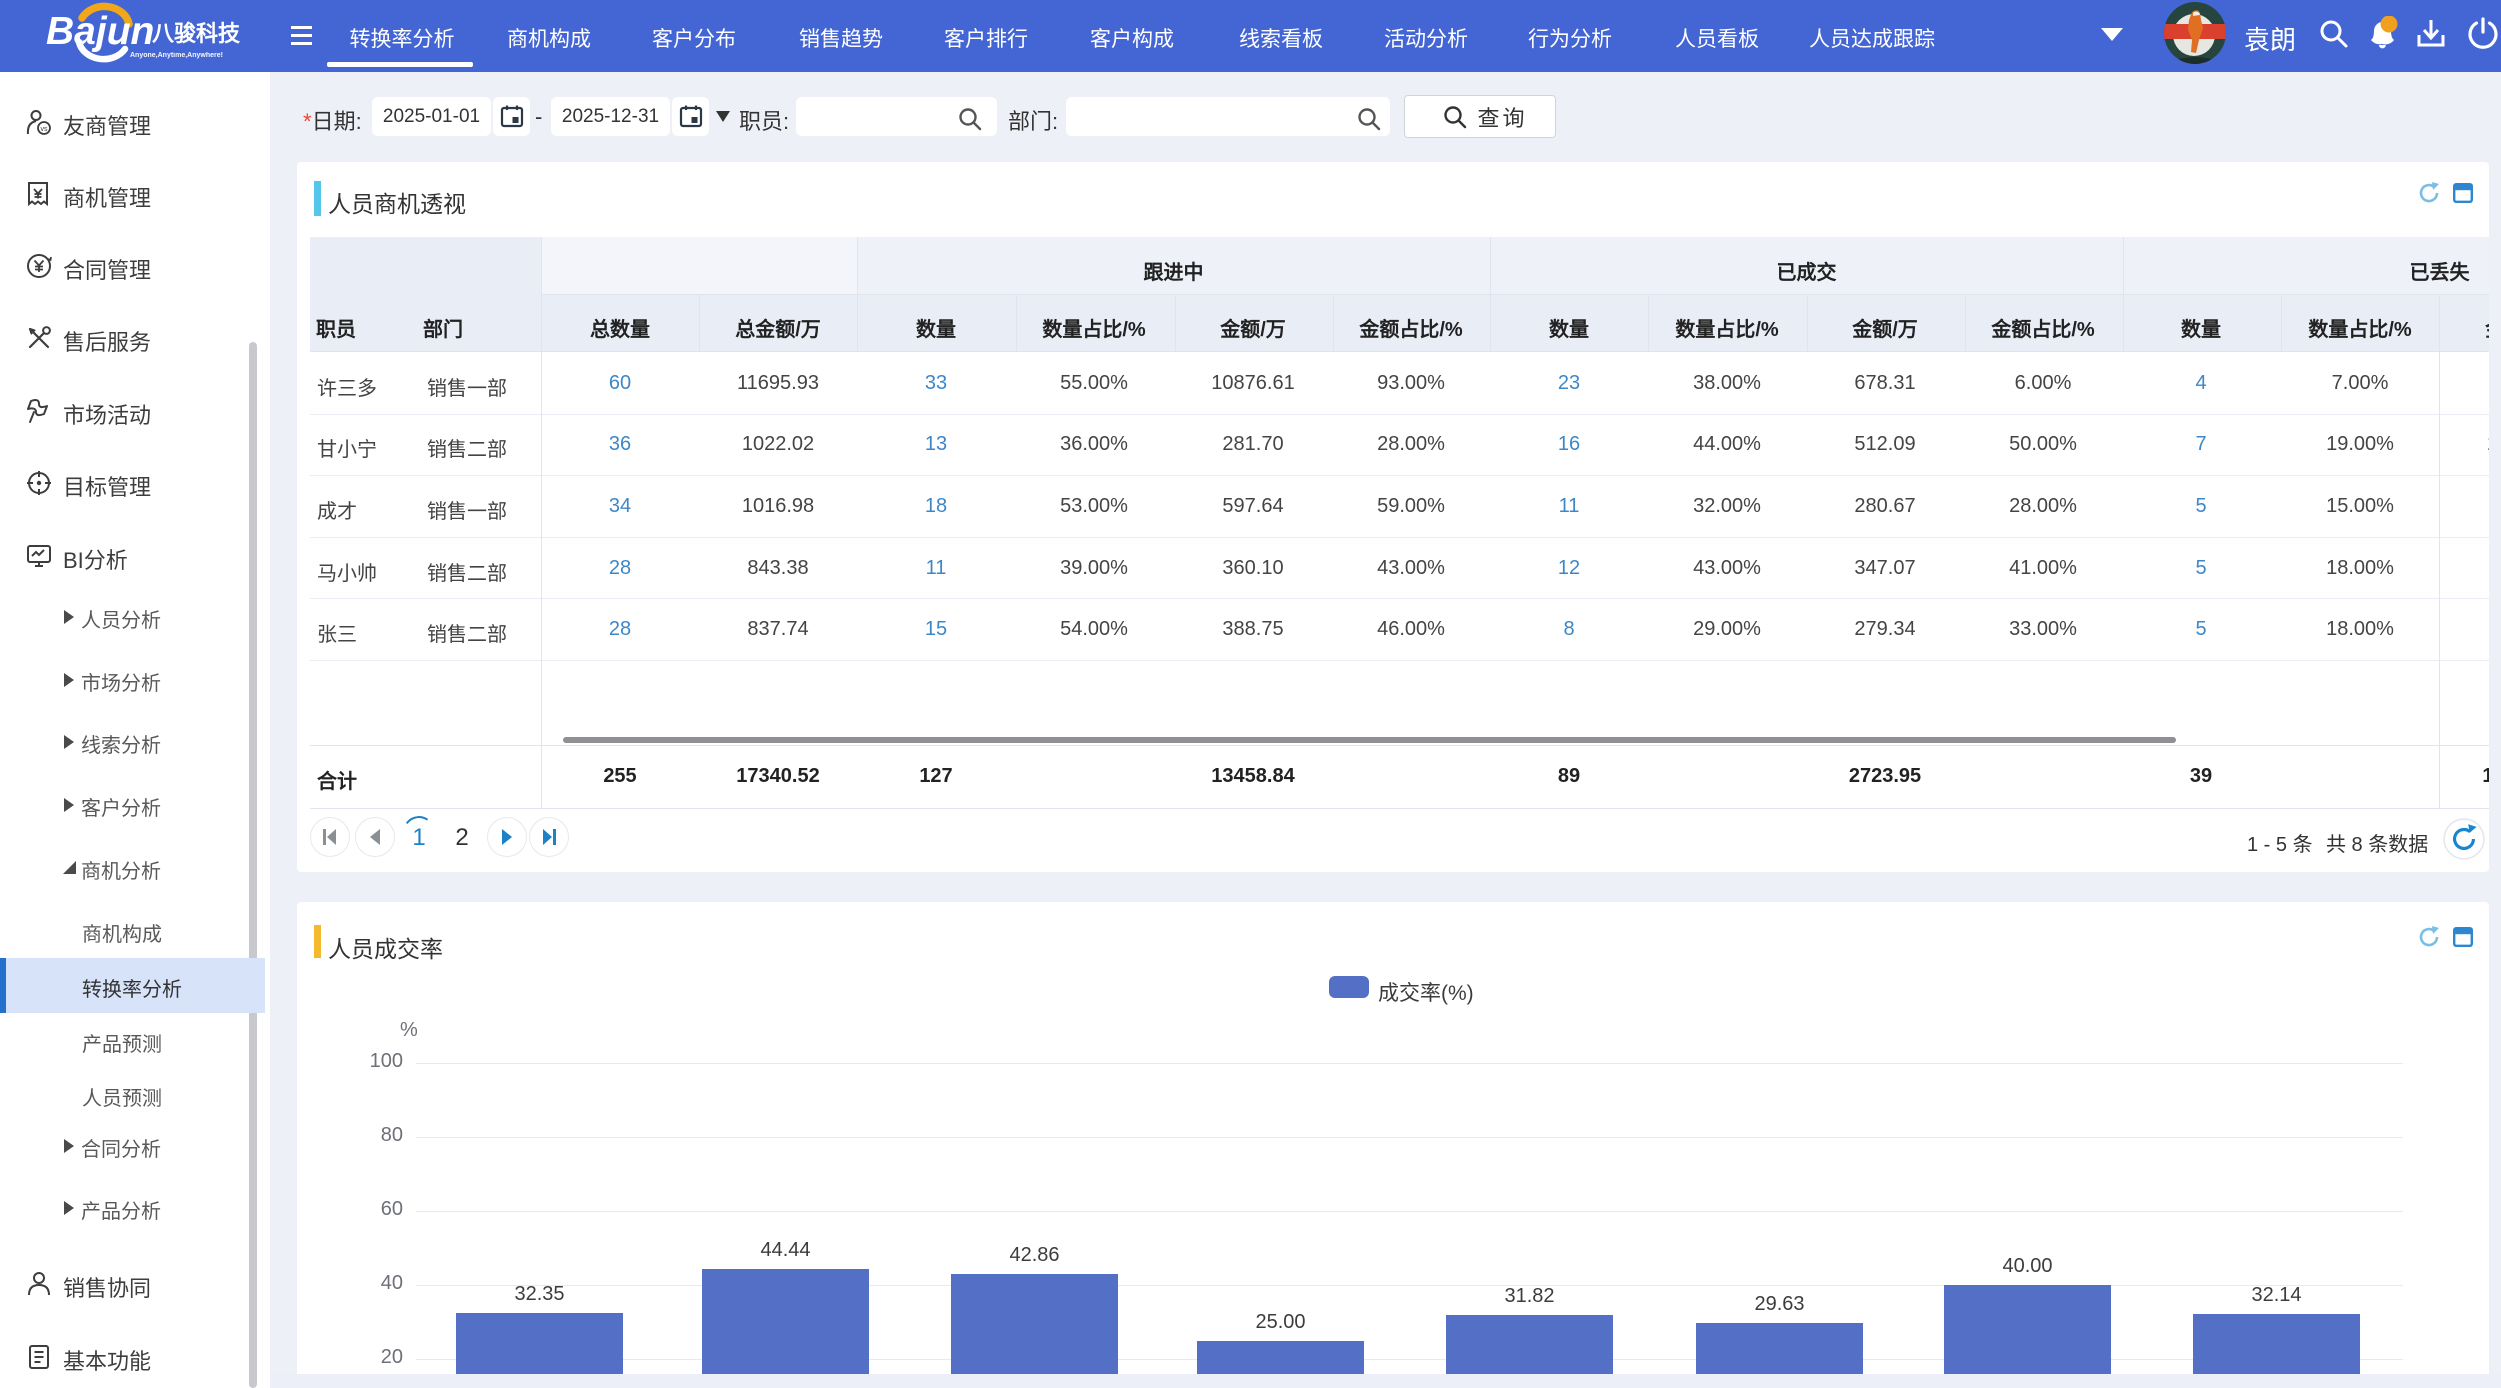 The image size is (2501, 1388). I want to click on svg-text: 八骏科技, so click(196, 33).